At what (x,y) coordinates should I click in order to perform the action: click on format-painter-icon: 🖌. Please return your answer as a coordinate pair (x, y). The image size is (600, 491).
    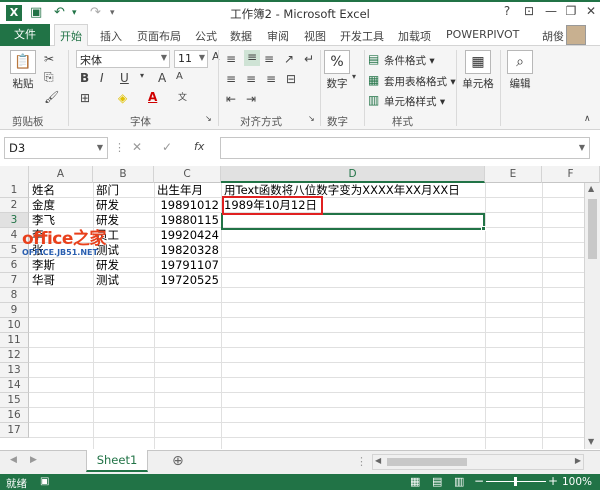
    Looking at the image, I should click on (51, 97).